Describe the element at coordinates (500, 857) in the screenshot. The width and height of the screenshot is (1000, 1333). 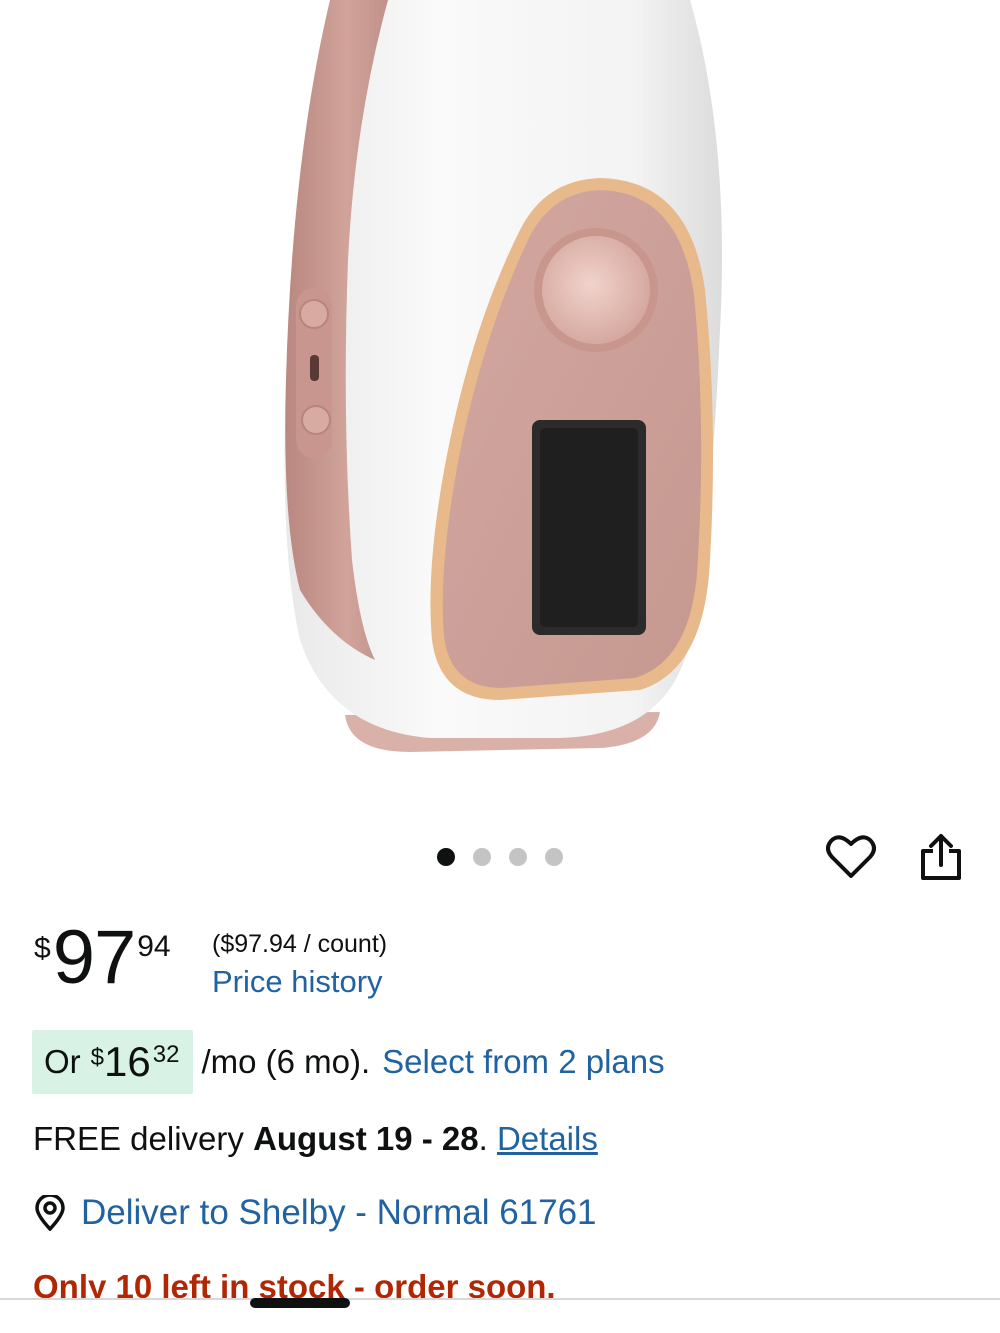
I see `image-carousel-dots` at that location.